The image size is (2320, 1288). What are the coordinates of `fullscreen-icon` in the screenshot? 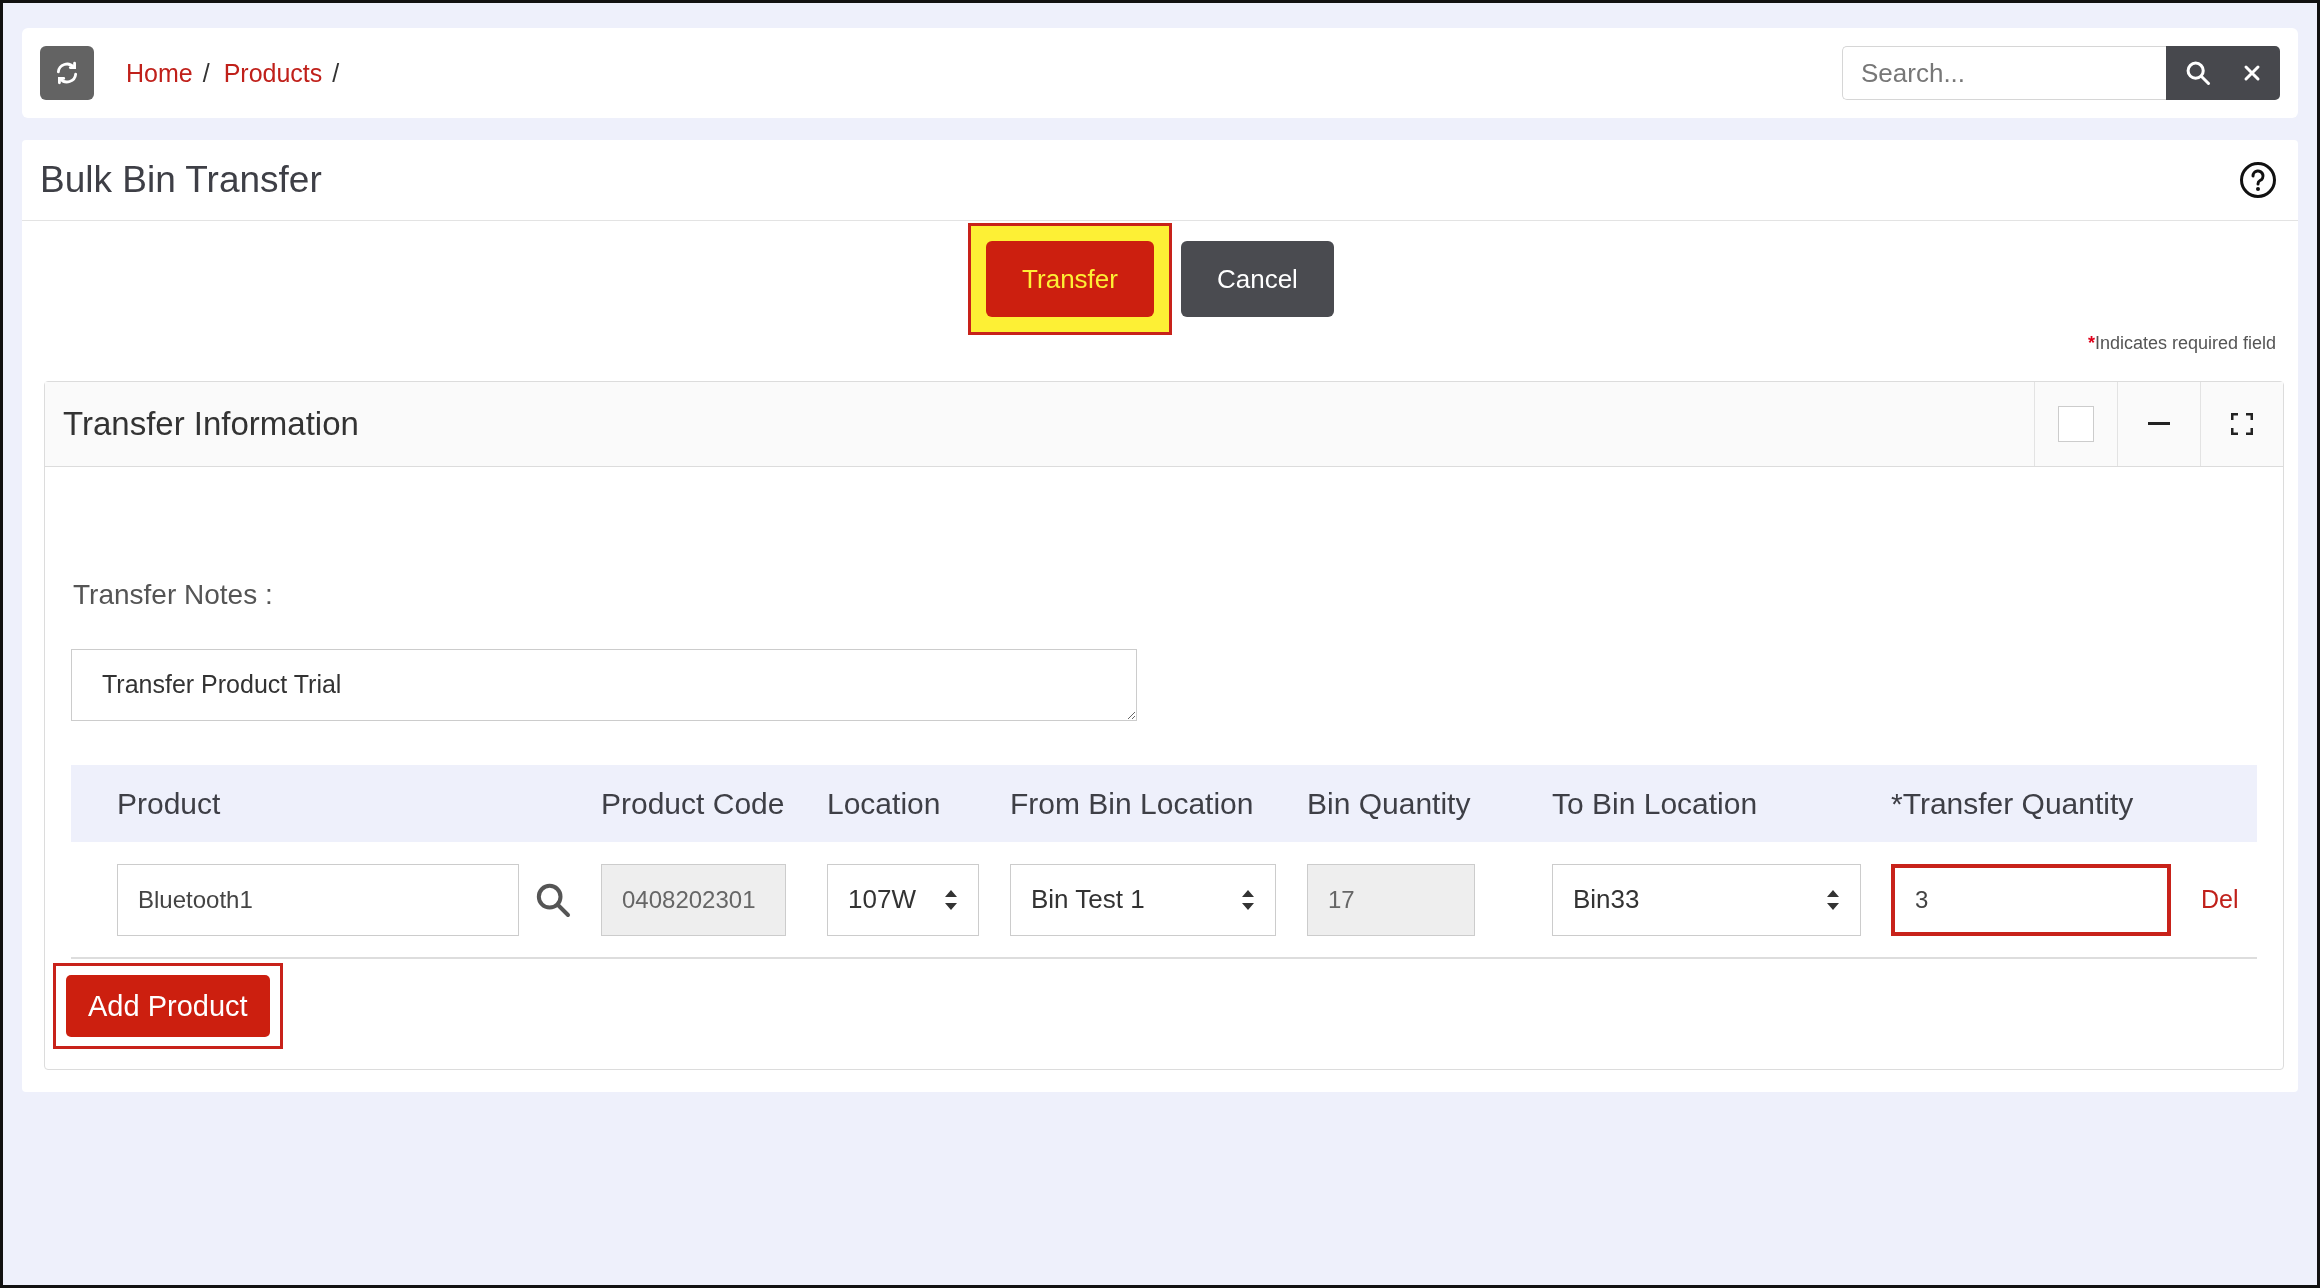 It's located at (2242, 424).